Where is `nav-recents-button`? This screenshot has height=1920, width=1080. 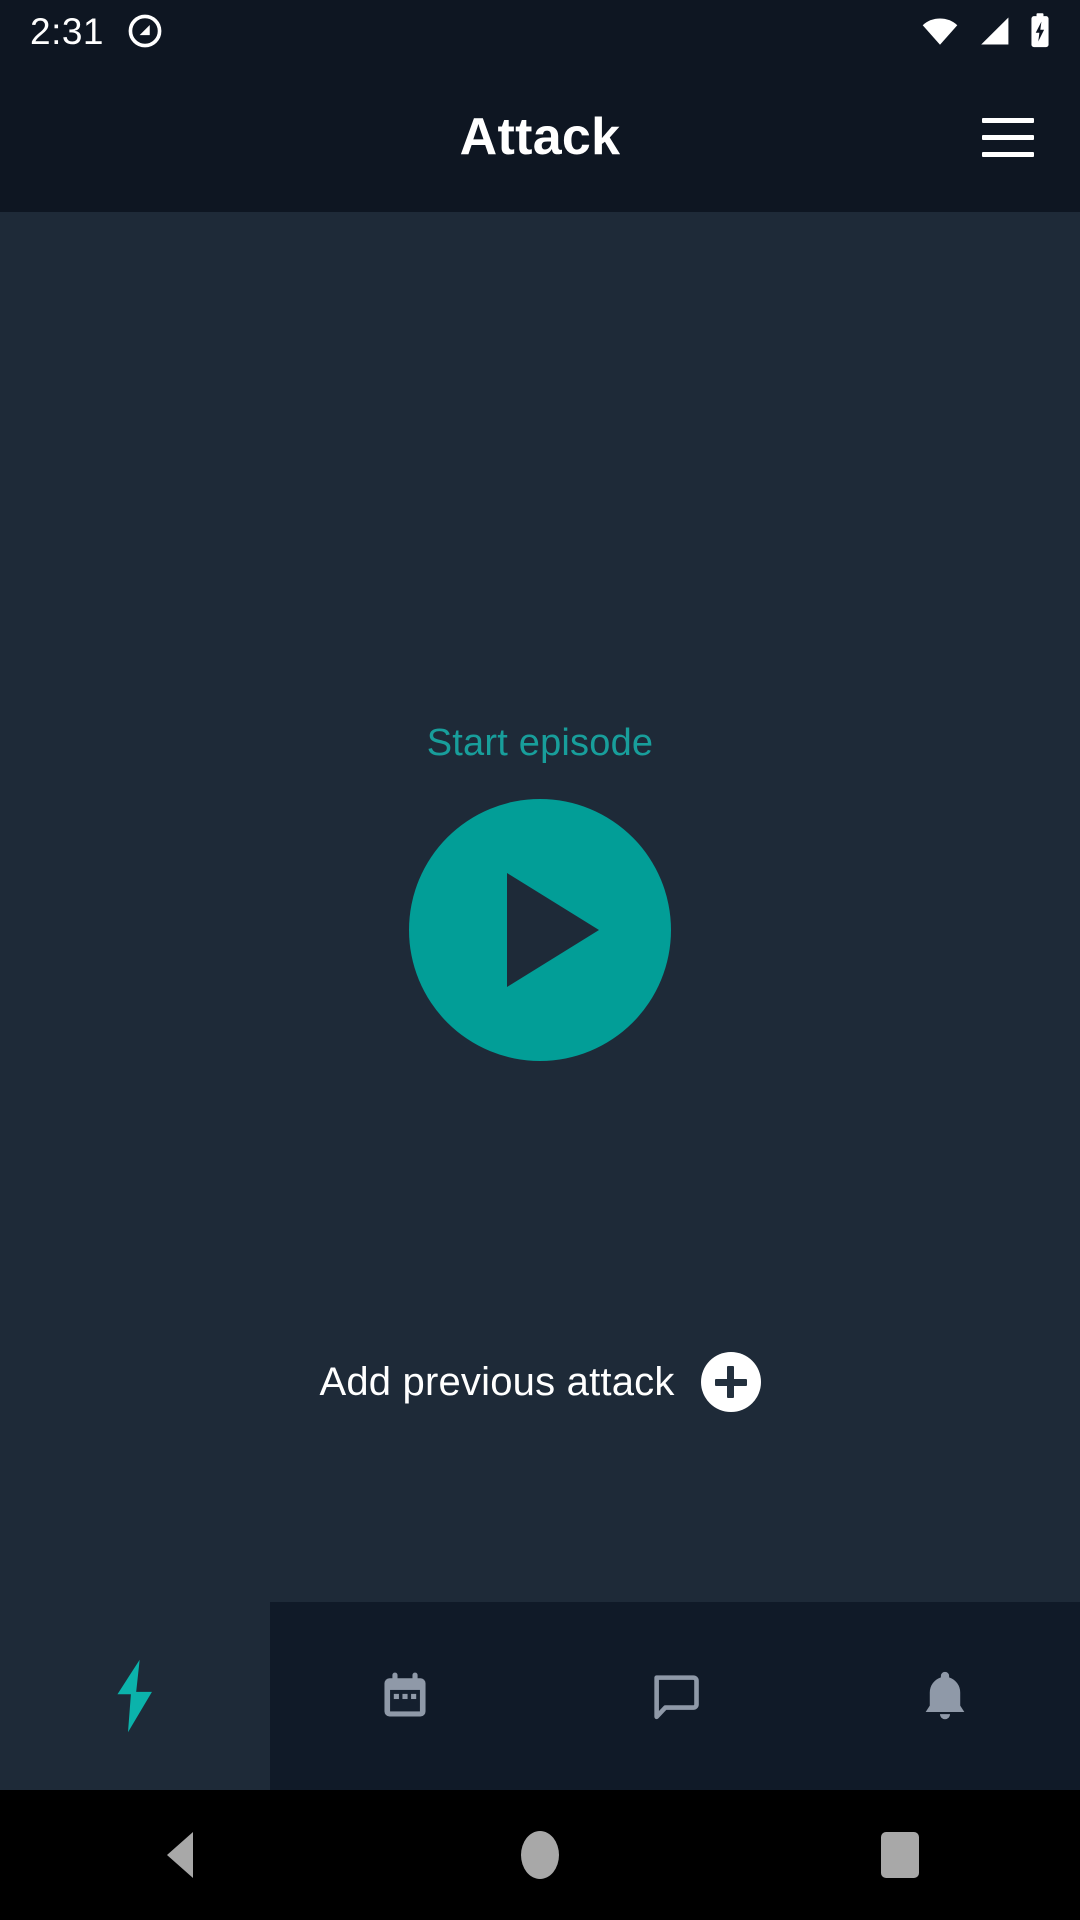 nav-recents-button is located at coordinates (900, 1855).